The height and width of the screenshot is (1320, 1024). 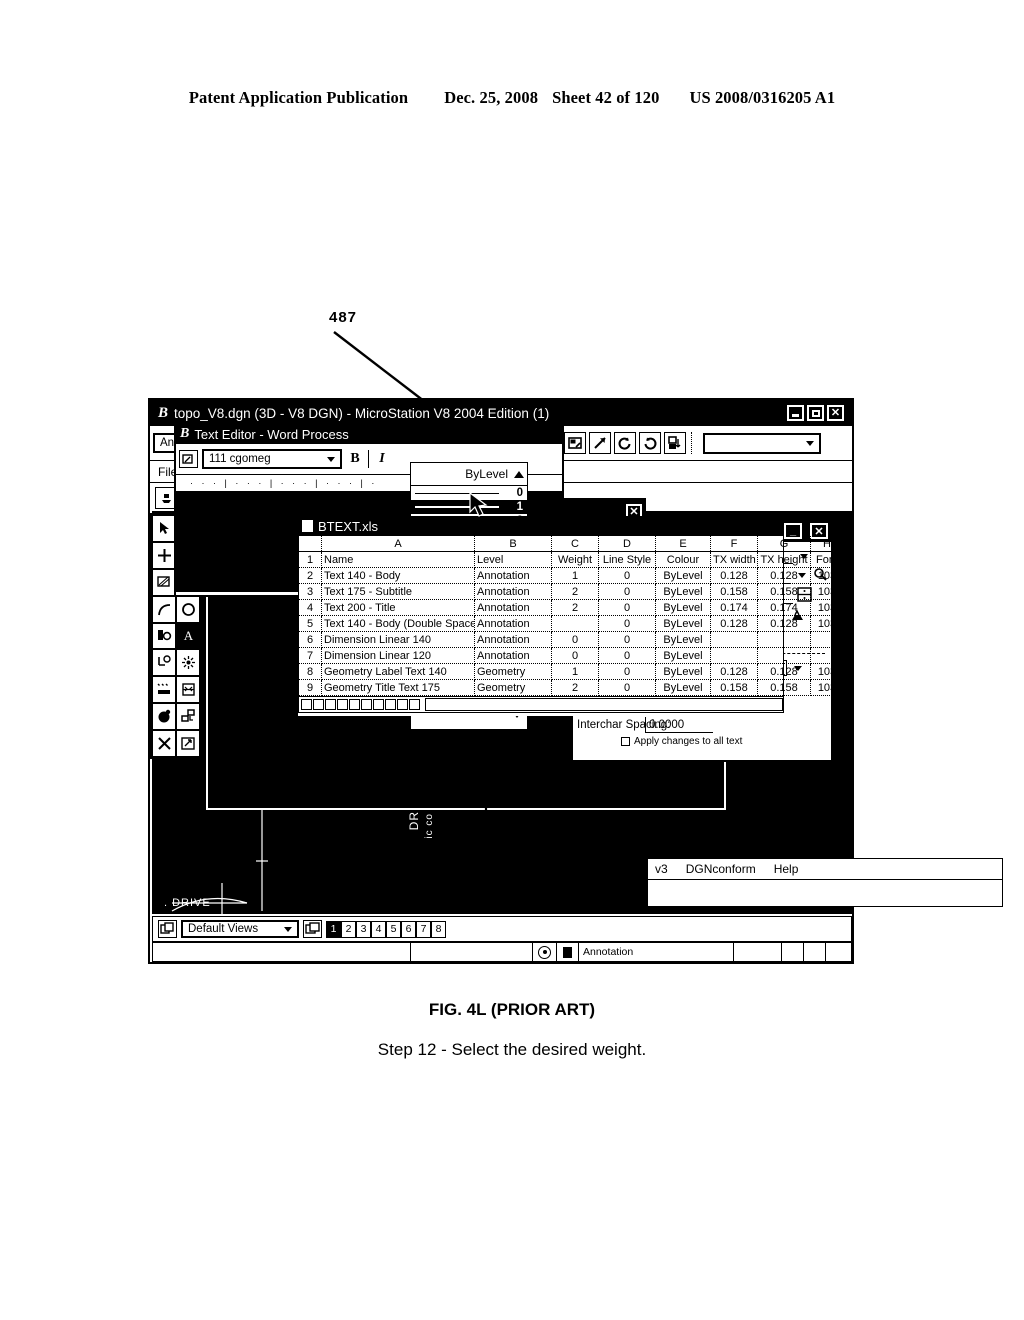 What do you see at coordinates (575, 443) in the screenshot?
I see `view-display-icon` at bounding box center [575, 443].